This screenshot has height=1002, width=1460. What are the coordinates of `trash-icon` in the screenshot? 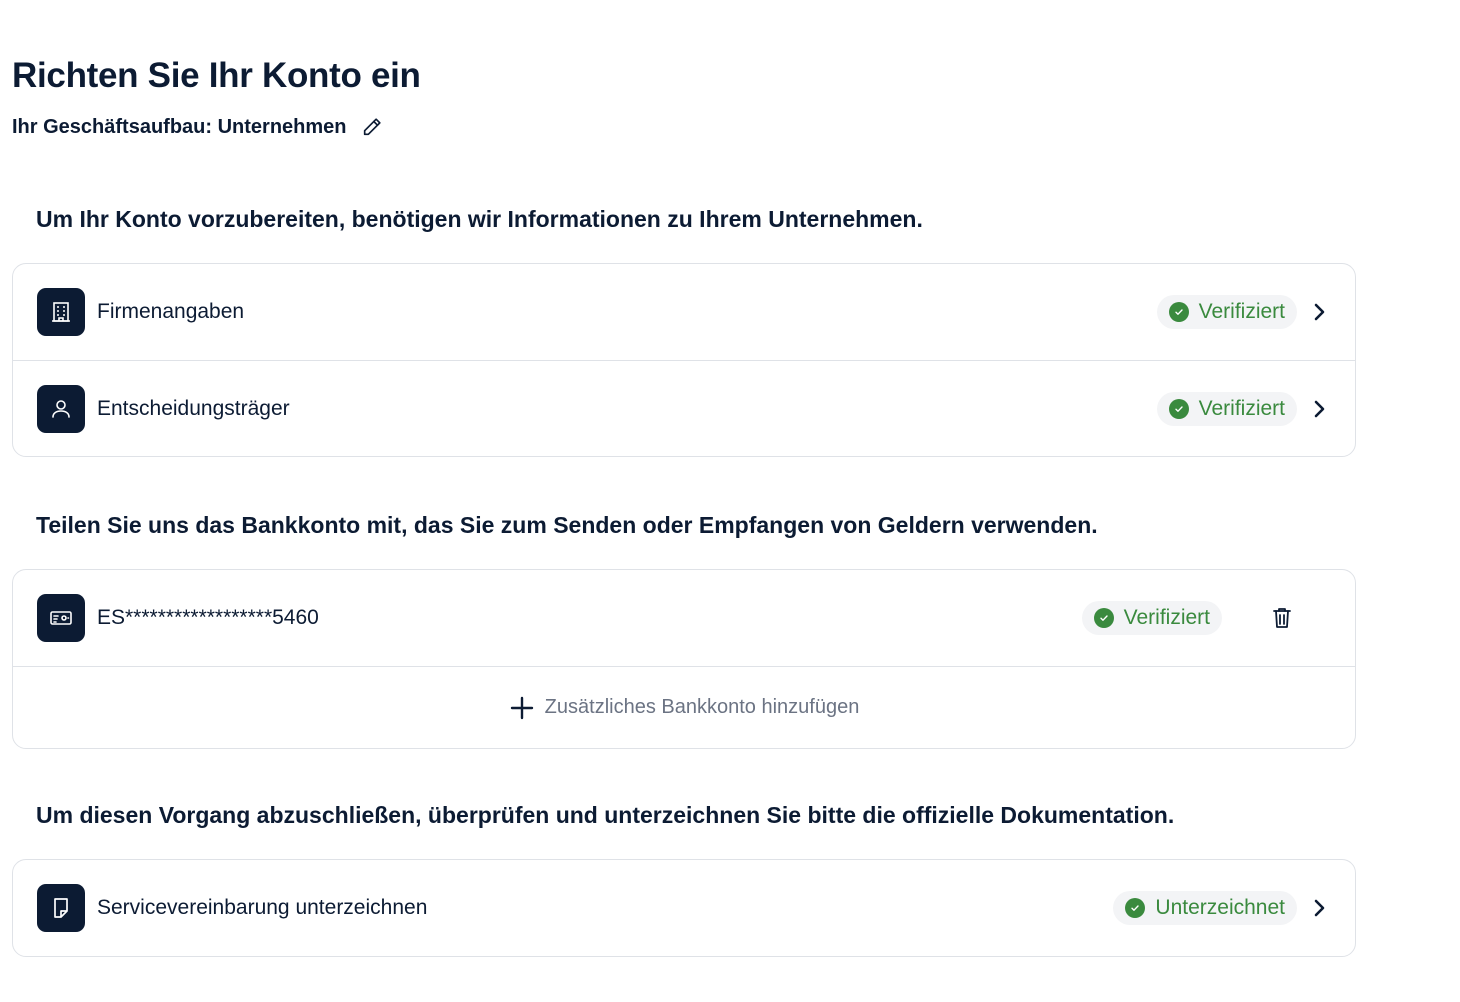 It's located at (1282, 618).